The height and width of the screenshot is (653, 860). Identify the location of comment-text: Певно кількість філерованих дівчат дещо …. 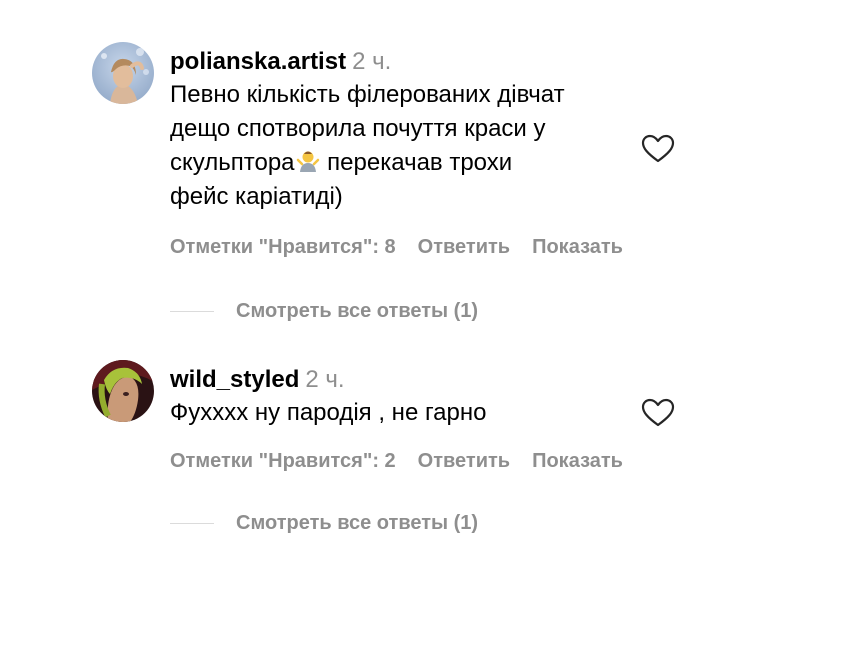
(405, 146).